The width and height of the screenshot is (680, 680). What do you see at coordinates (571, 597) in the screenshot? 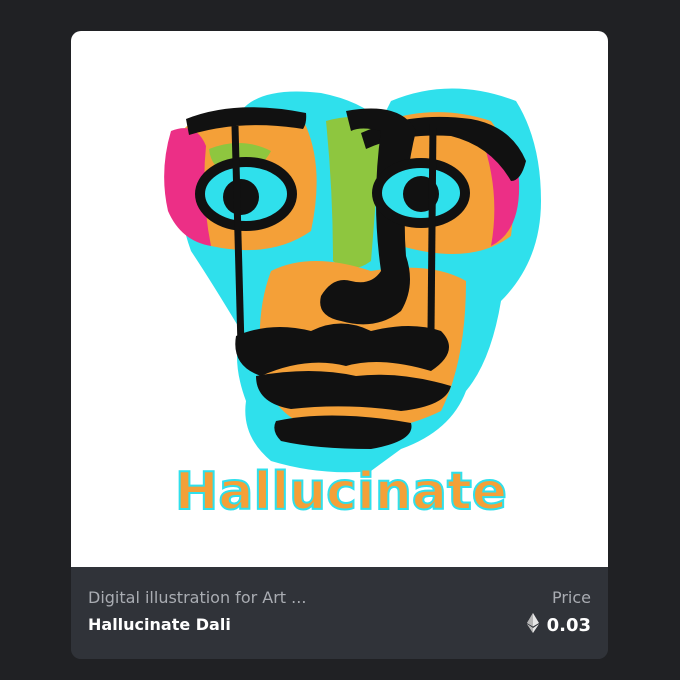
I see `price-label: Price` at bounding box center [571, 597].